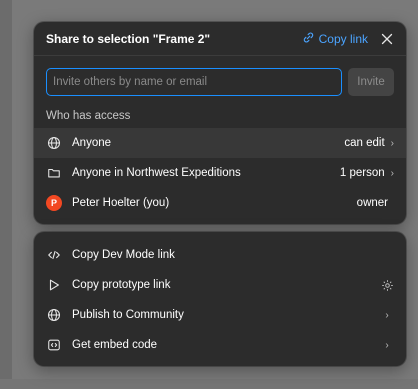  What do you see at coordinates (54, 255) in the screenshot?
I see `code-icon` at bounding box center [54, 255].